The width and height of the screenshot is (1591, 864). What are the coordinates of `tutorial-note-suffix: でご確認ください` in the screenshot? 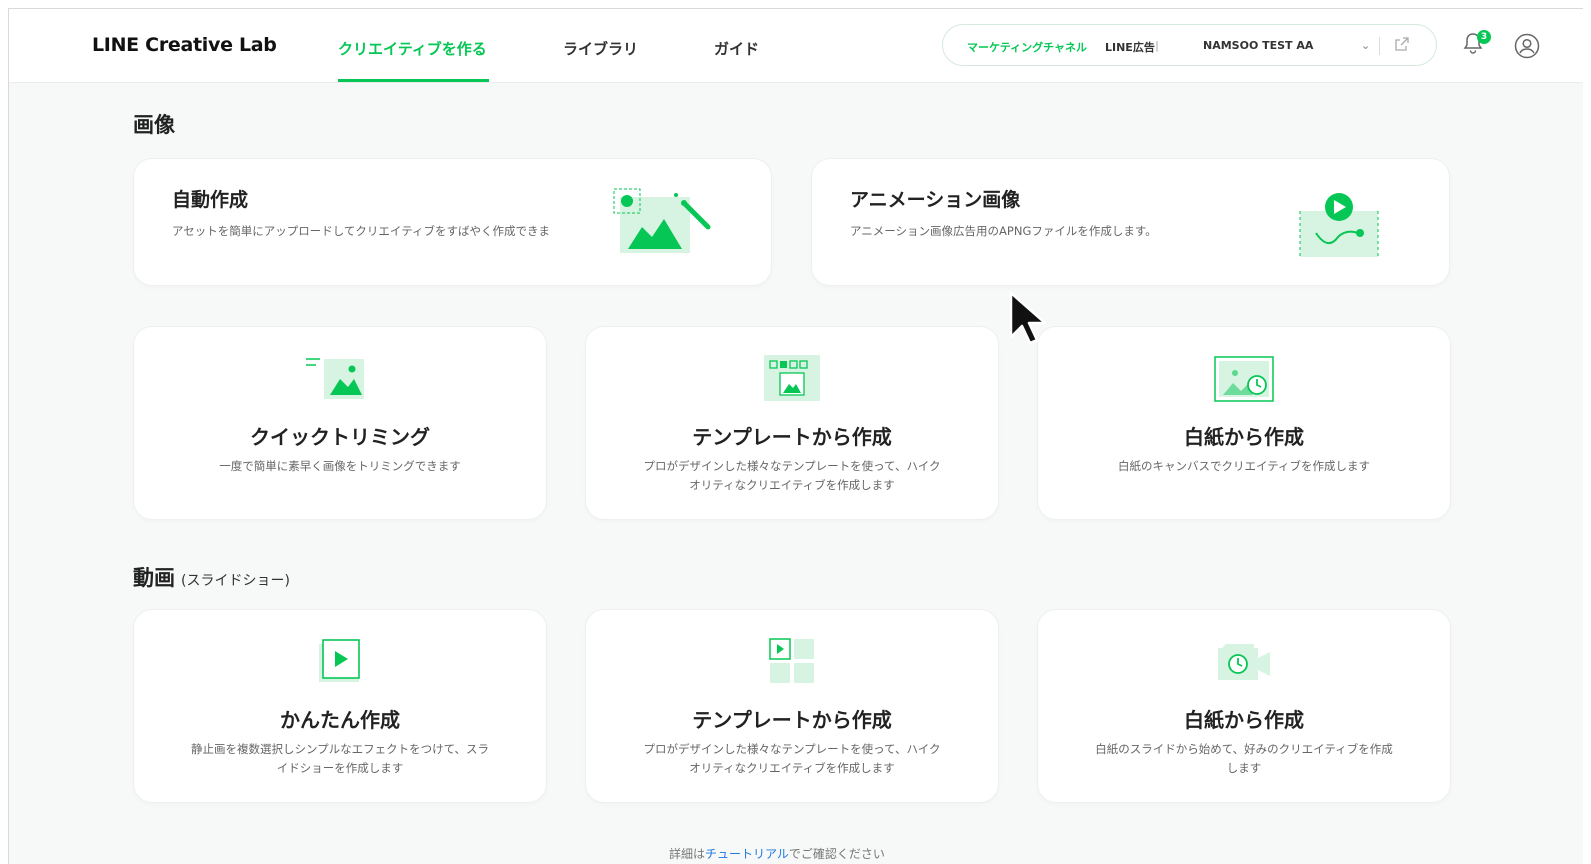 It's located at (836, 854).